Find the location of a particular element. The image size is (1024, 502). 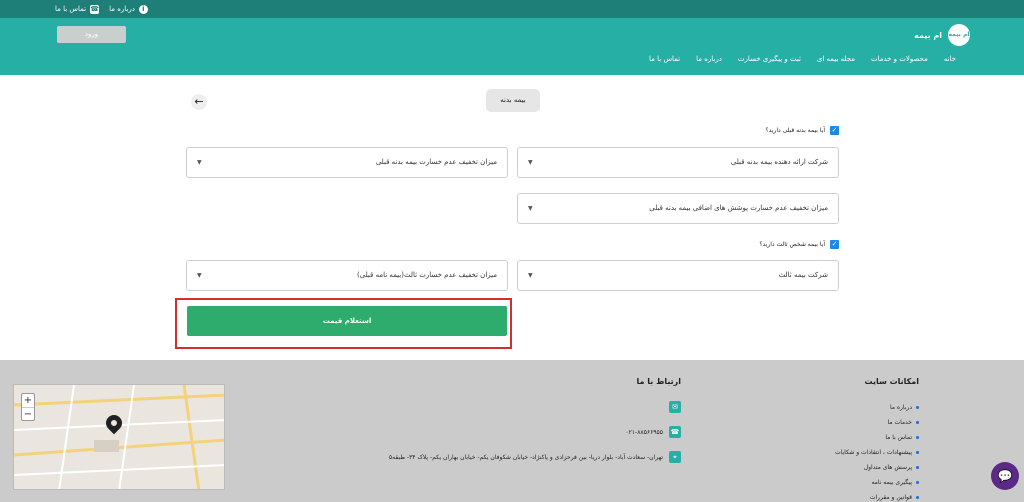

email-icon: ✉ is located at coordinates (675, 407).